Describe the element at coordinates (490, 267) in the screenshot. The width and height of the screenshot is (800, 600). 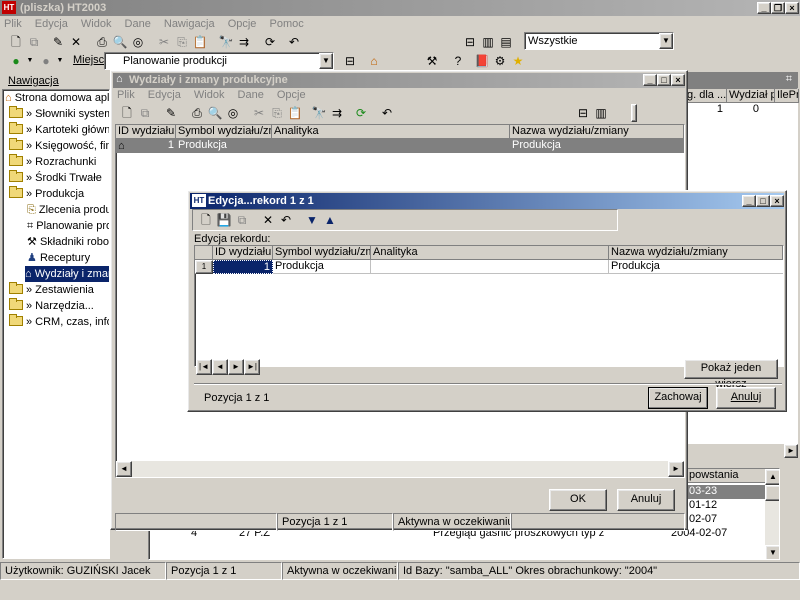
I see `dialog-row-analityka` at that location.